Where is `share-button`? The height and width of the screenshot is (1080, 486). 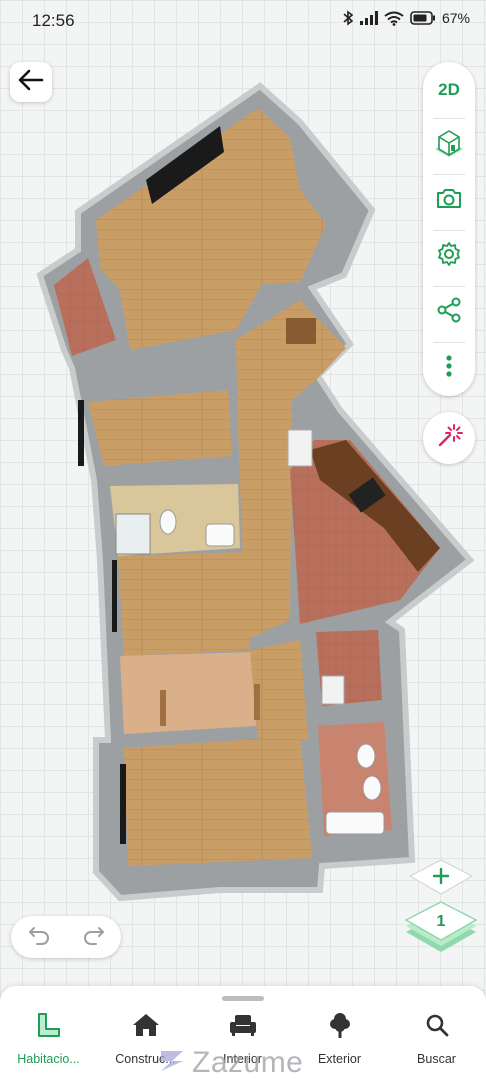
share-button is located at coordinates (449, 312).